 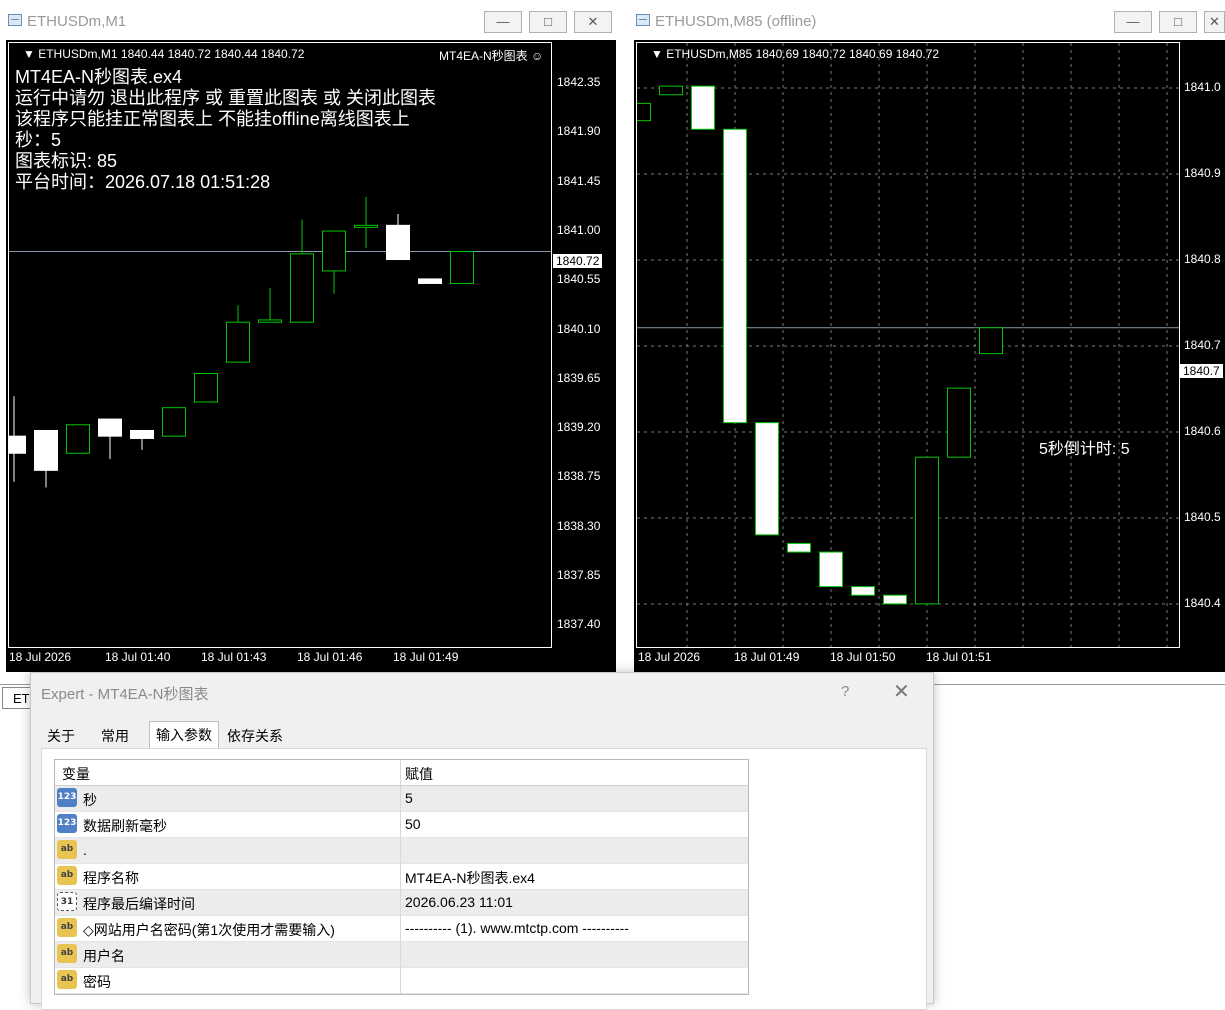 What do you see at coordinates (311, 20) in the screenshot?
I see `window-titlebar: ETHUSDm,M1 — □ ✕` at bounding box center [311, 20].